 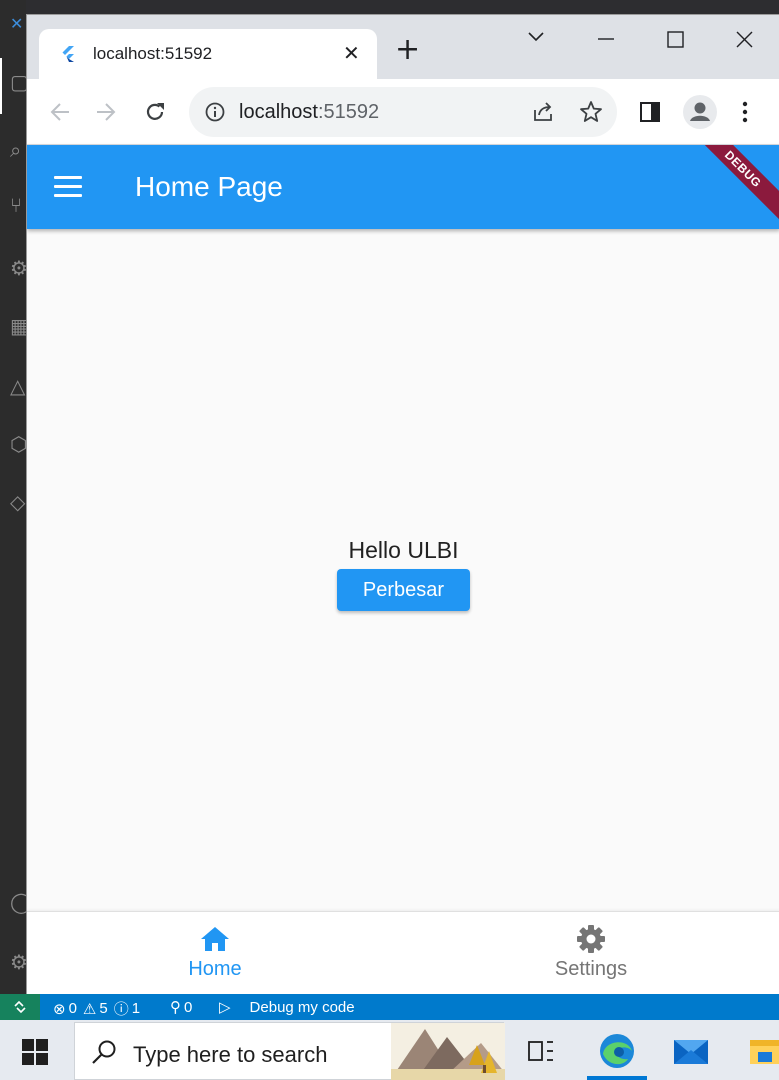 I want to click on debug-banner: DEBUG, so click(x=730, y=187).